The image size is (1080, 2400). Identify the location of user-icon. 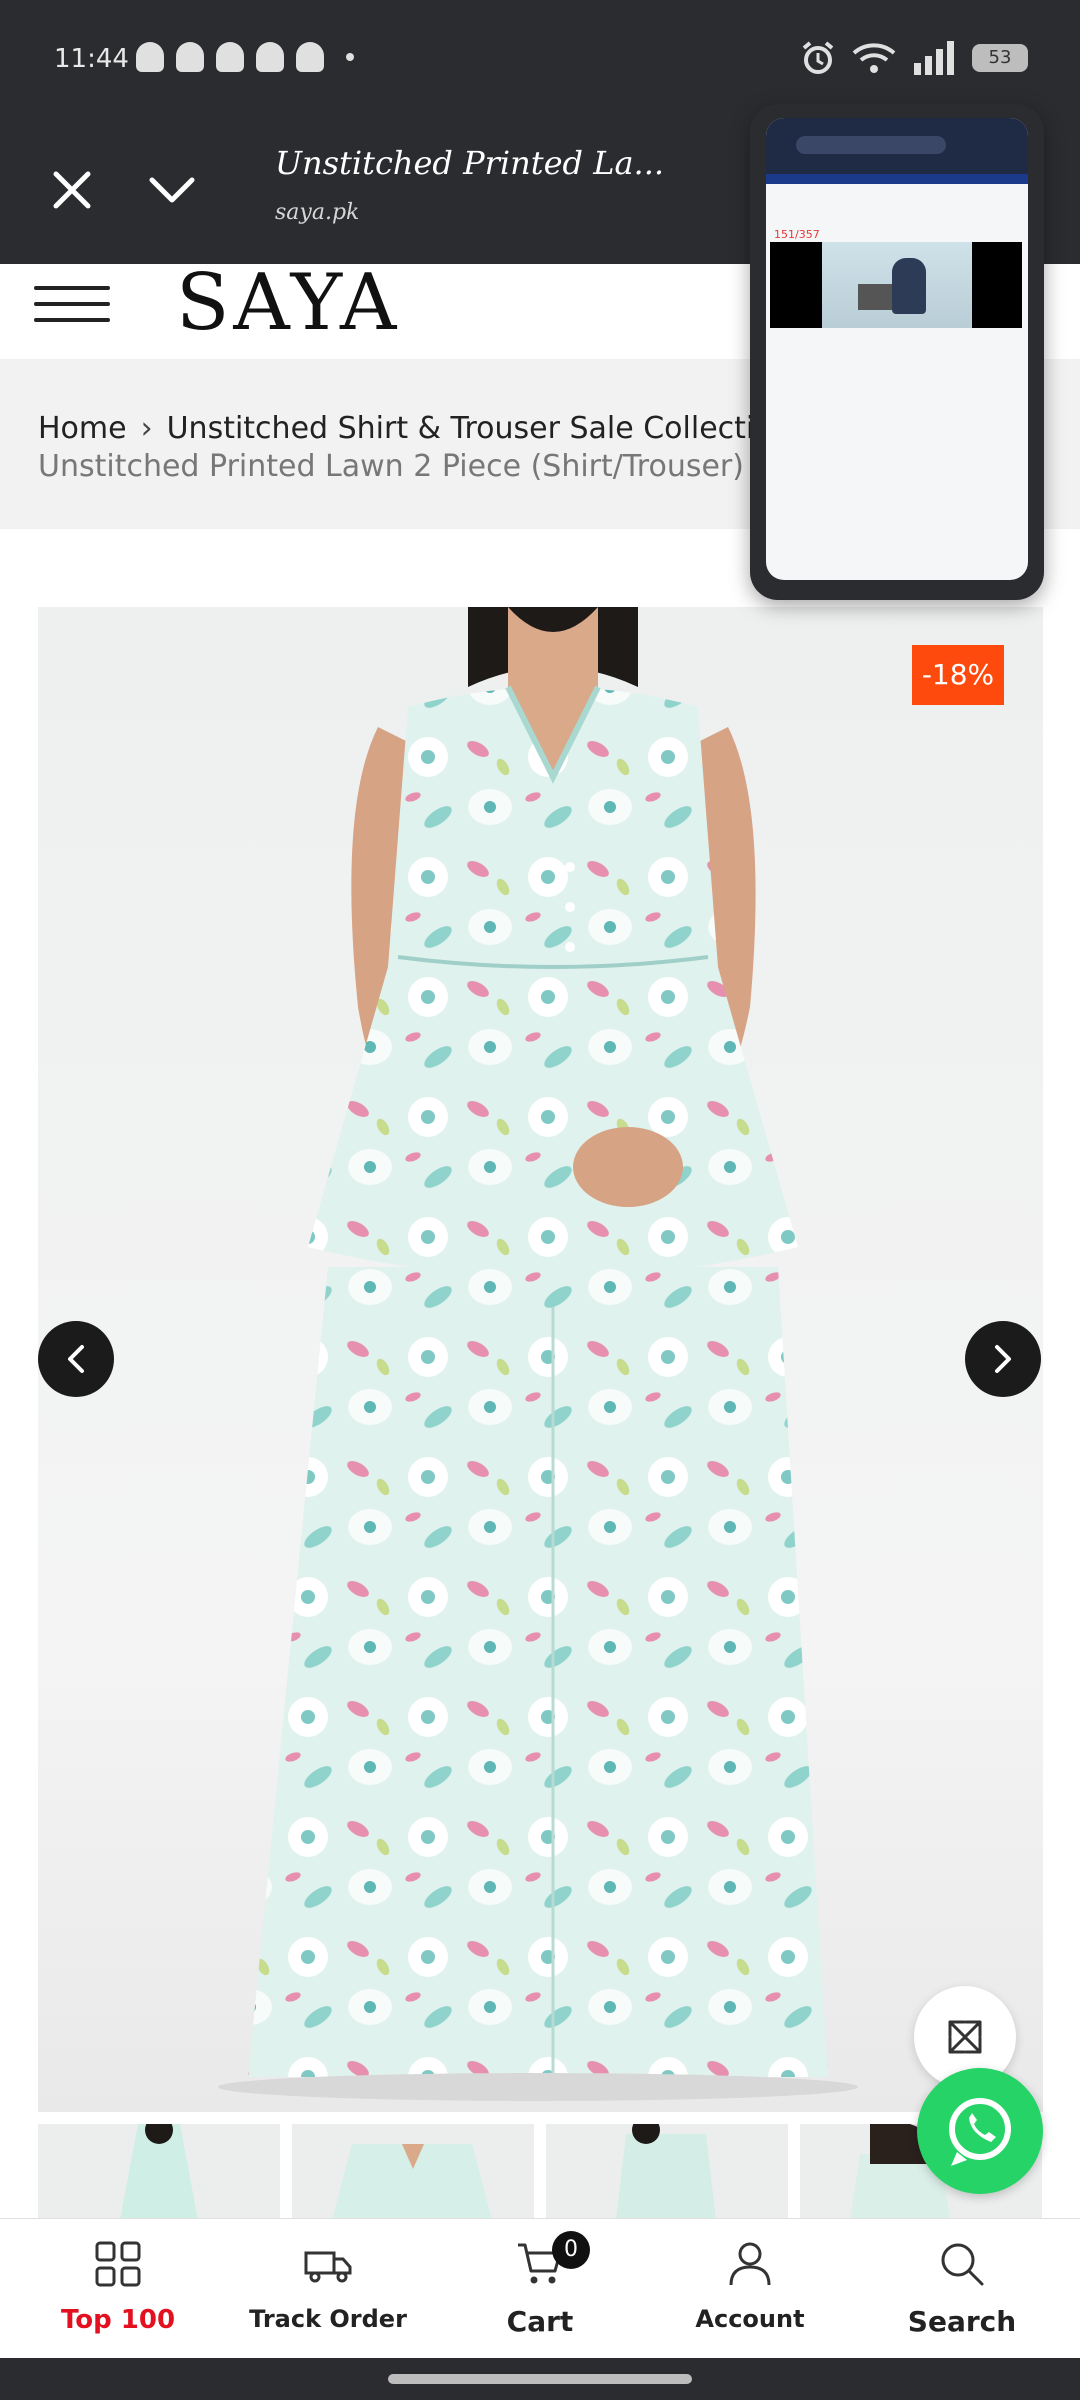
(750, 2264).